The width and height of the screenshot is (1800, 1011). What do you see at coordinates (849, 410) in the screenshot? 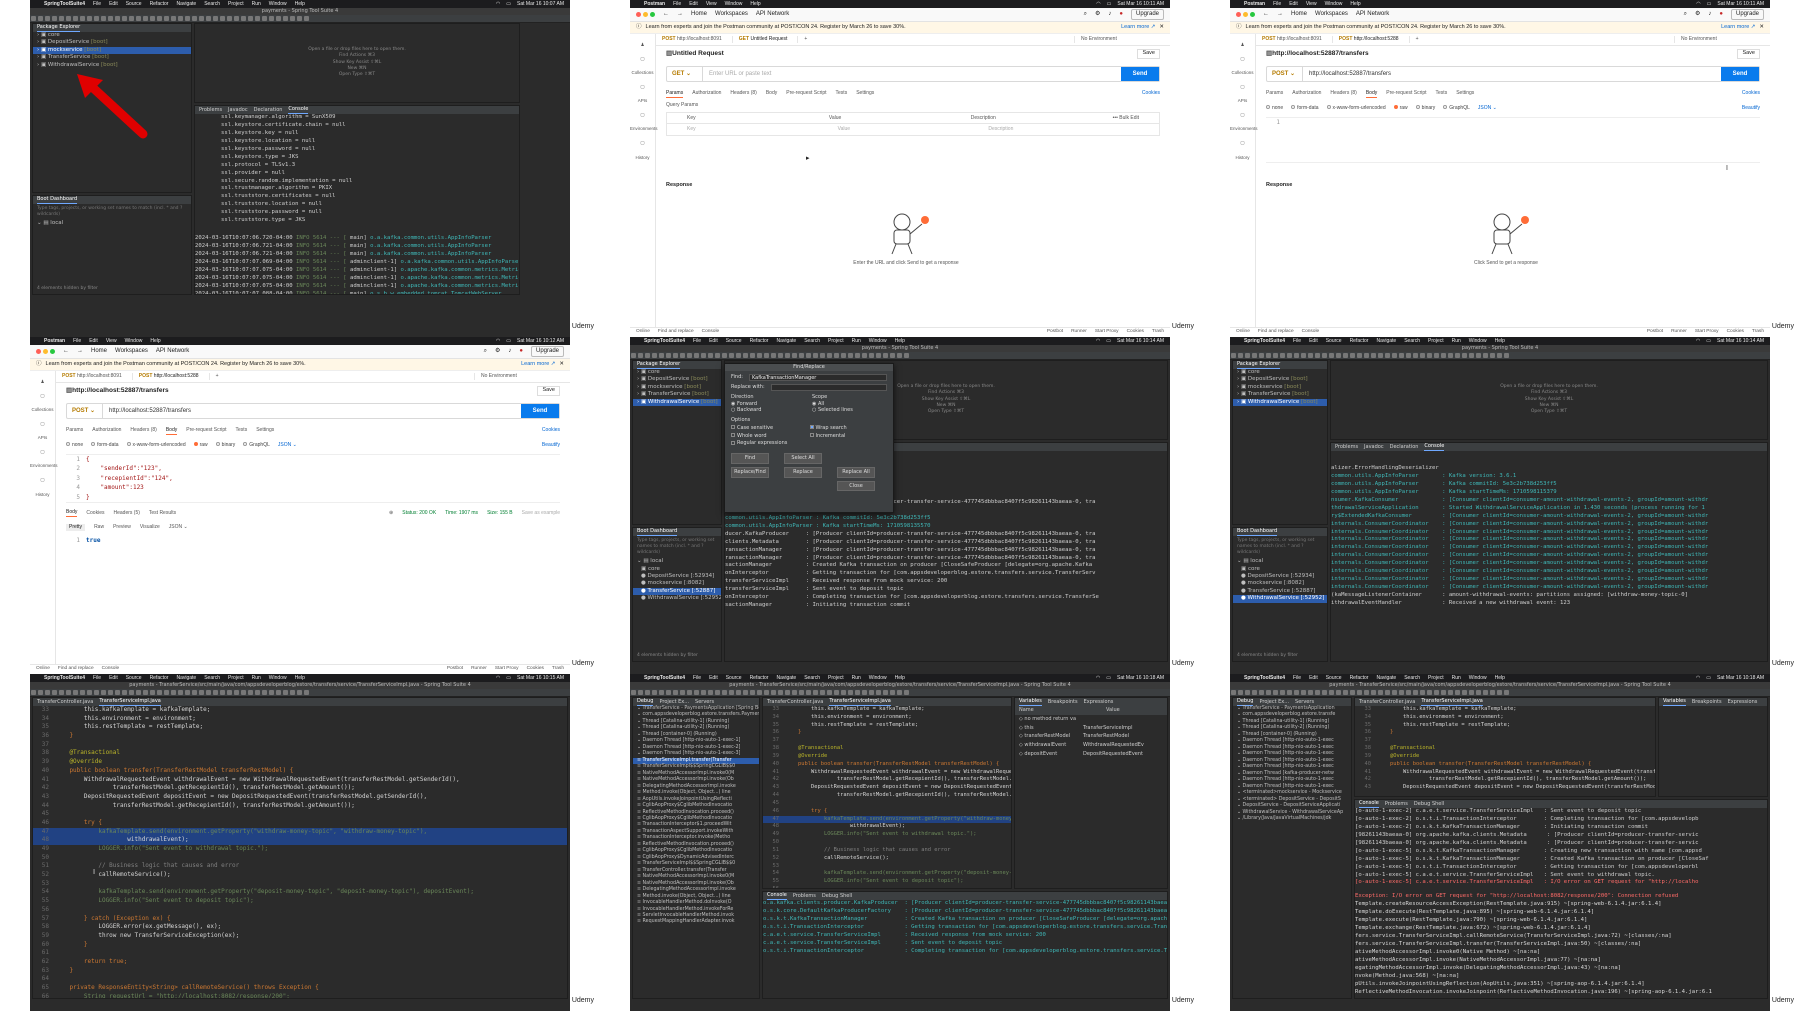
I see `selected-lines-radio: ○ Selected lines` at bounding box center [849, 410].